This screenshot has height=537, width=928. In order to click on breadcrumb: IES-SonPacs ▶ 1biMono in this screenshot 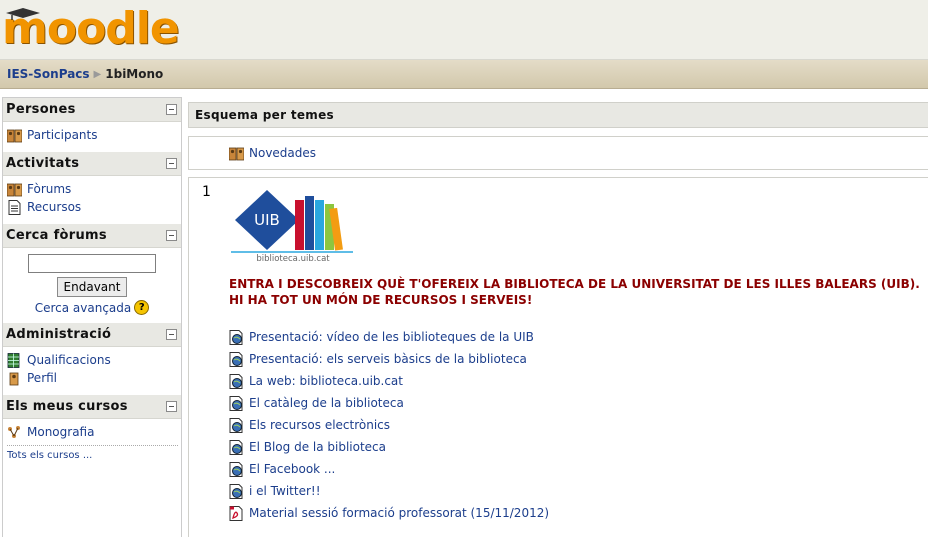, I will do `click(464, 74)`.